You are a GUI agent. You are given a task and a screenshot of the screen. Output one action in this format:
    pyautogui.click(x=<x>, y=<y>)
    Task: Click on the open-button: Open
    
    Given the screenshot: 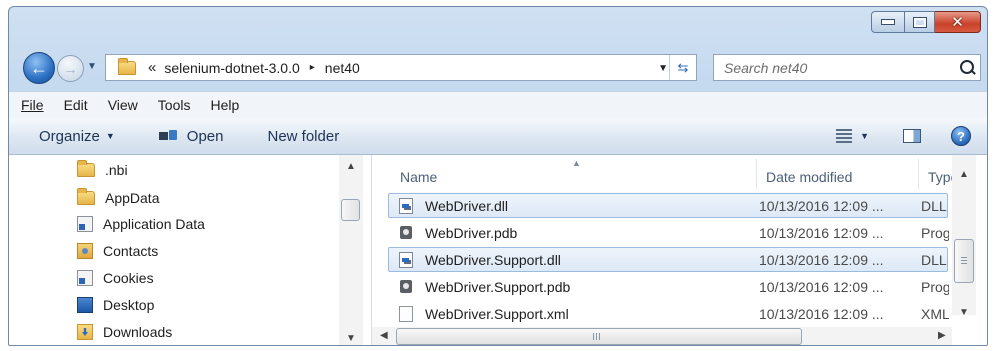 What is the action you would take?
    pyautogui.click(x=191, y=136)
    